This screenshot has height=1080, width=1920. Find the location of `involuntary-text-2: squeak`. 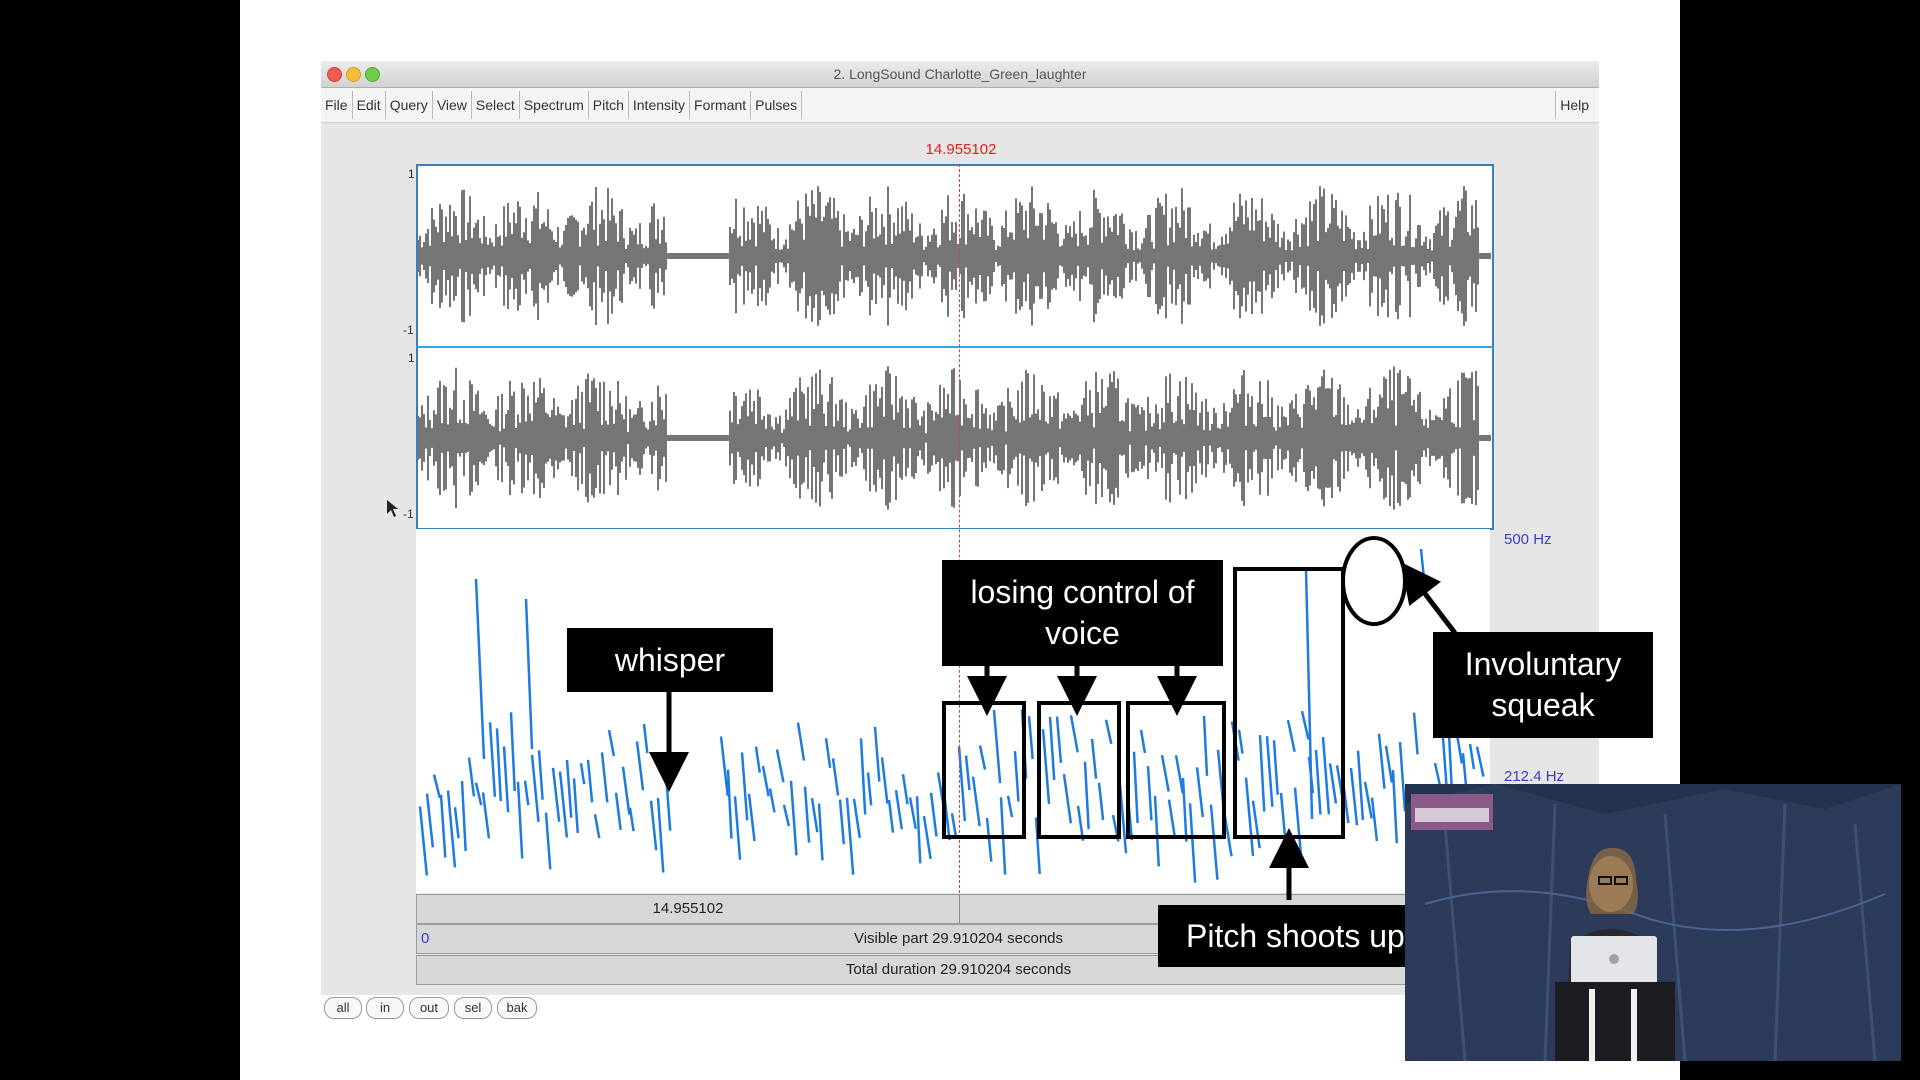

involuntary-text-2: squeak is located at coordinates (1543, 705).